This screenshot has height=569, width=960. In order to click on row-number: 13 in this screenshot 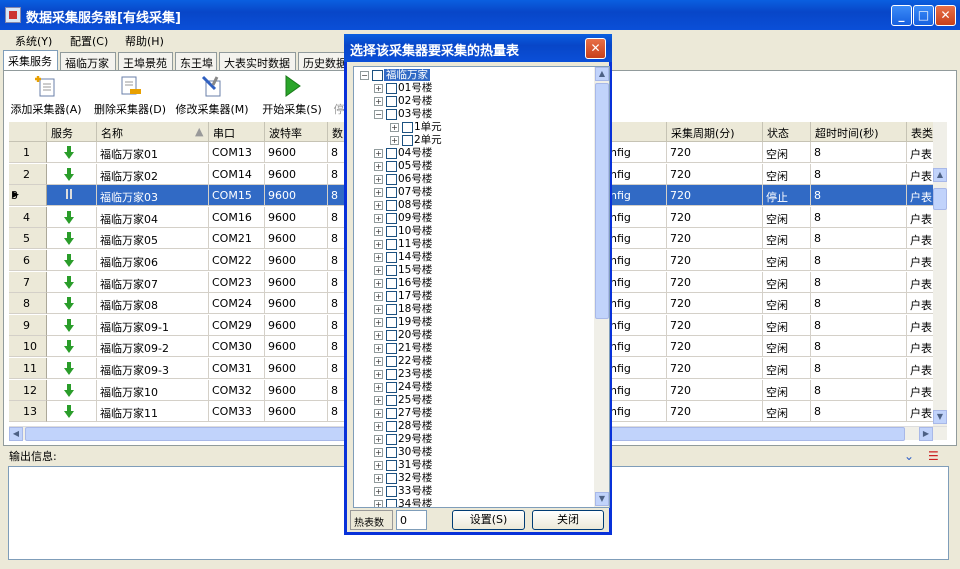, I will do `click(28, 412)`.